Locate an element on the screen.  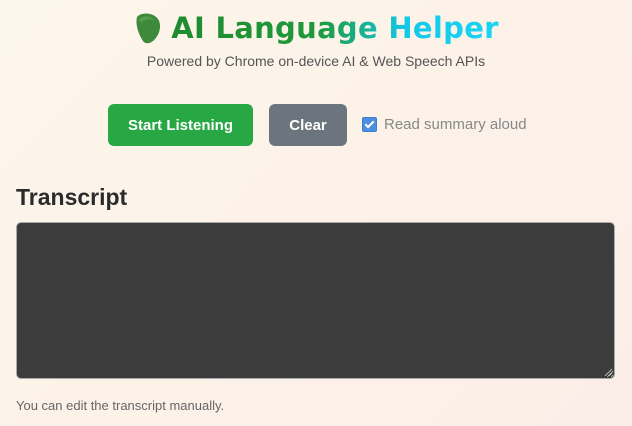
resize-handle-icon is located at coordinates (608, 372).